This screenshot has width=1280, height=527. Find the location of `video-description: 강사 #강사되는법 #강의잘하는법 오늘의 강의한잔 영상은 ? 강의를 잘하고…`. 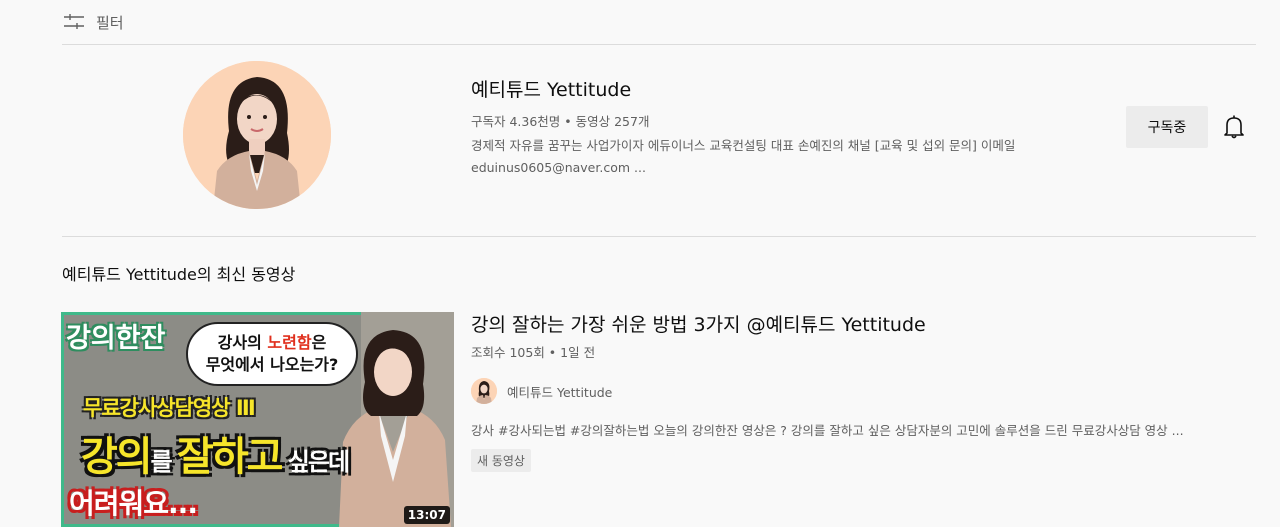

video-description: 강사 #강사되는법 #강의잘하는법 오늘의 강의한잔 영상은 ? 강의를 잘하고… is located at coordinates (827, 430).